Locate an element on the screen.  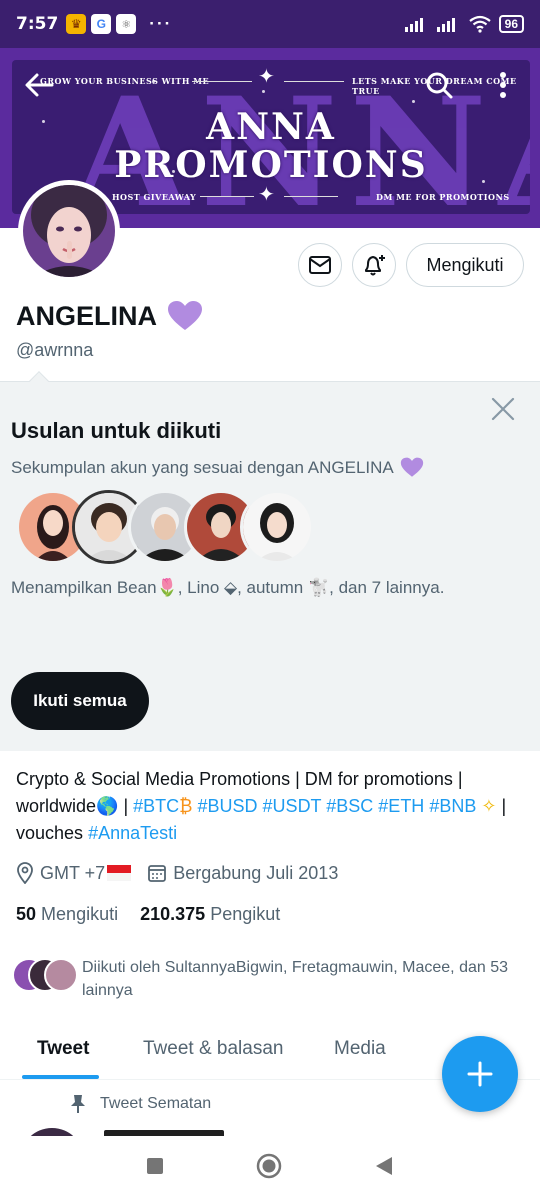
hashtag-link: #BNB is located at coordinates (452, 806).